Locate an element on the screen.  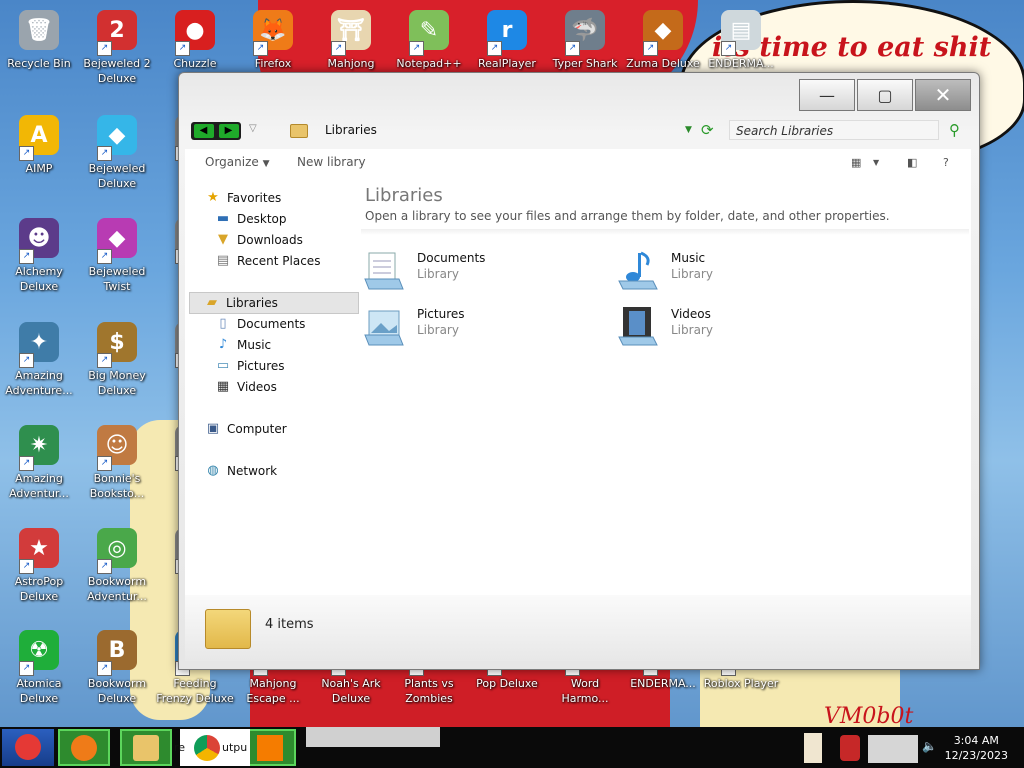
nav-computer: ▣ Computer is located at coordinates (246, 429).